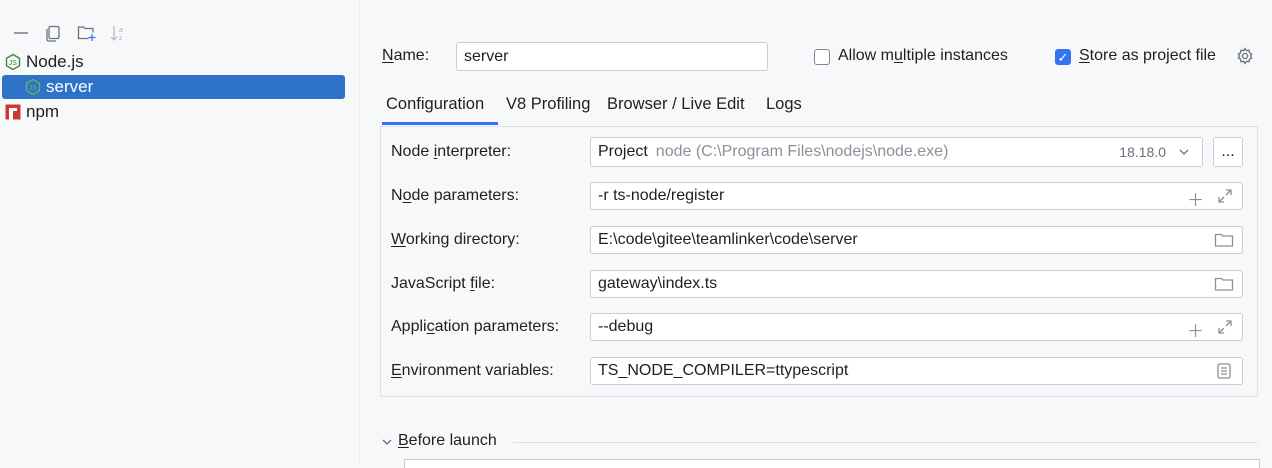 This screenshot has width=1272, height=468. Describe the element at coordinates (53, 33) in the screenshot. I see `copy-icon` at that location.